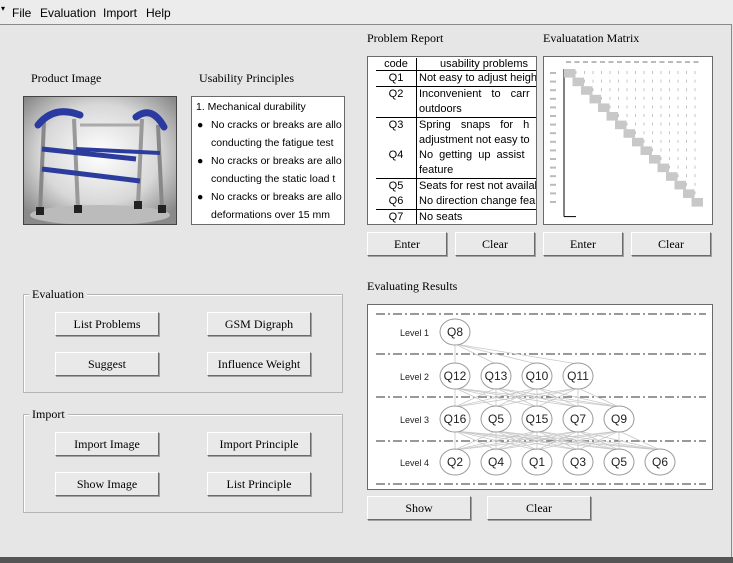 The image size is (733, 563). What do you see at coordinates (107, 444) in the screenshot?
I see `import-image-button: Import Image` at bounding box center [107, 444].